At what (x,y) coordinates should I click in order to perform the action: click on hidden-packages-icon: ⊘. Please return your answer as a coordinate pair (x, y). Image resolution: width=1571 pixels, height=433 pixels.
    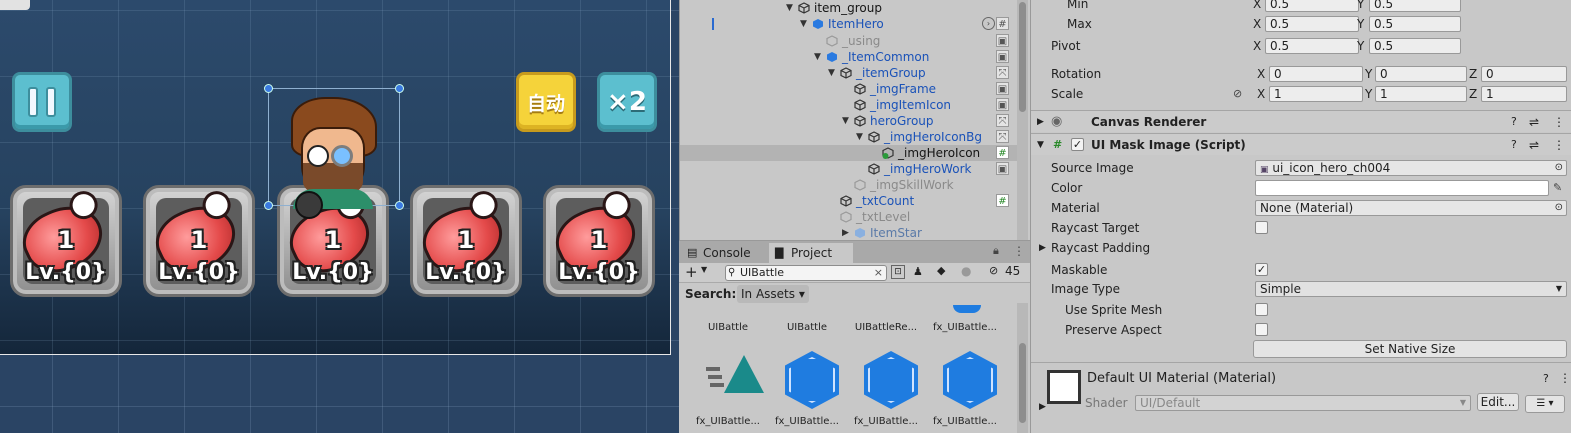
    Looking at the image, I should click on (993, 270).